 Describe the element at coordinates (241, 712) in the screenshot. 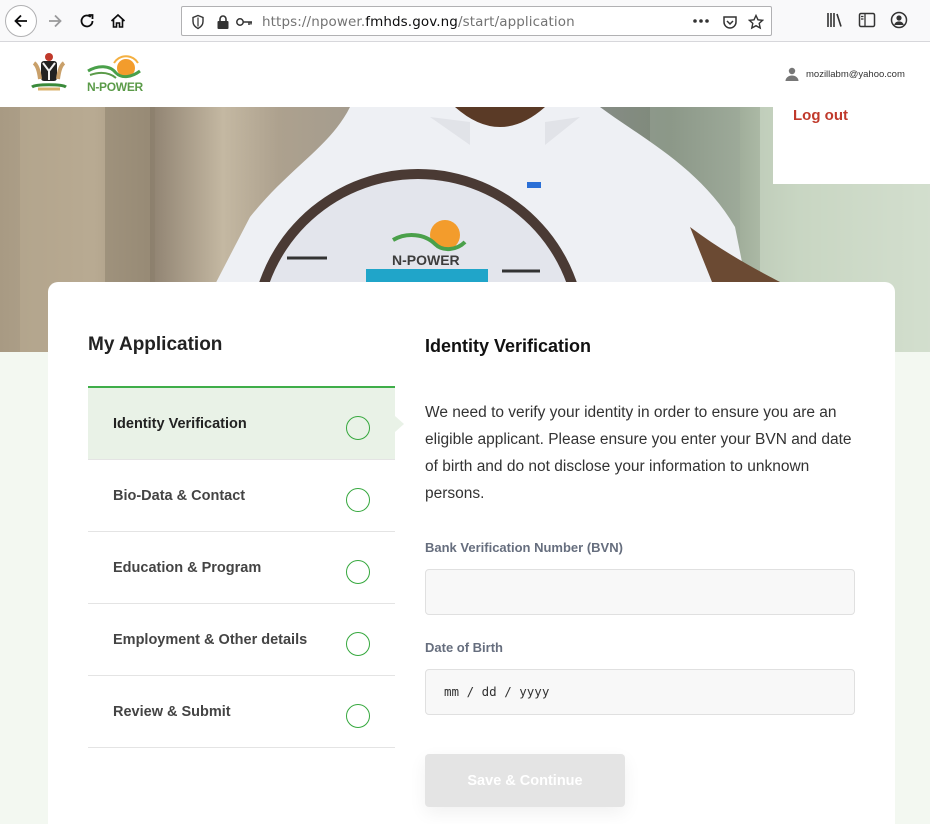

I see `step-review-submit: Review & Submit` at that location.